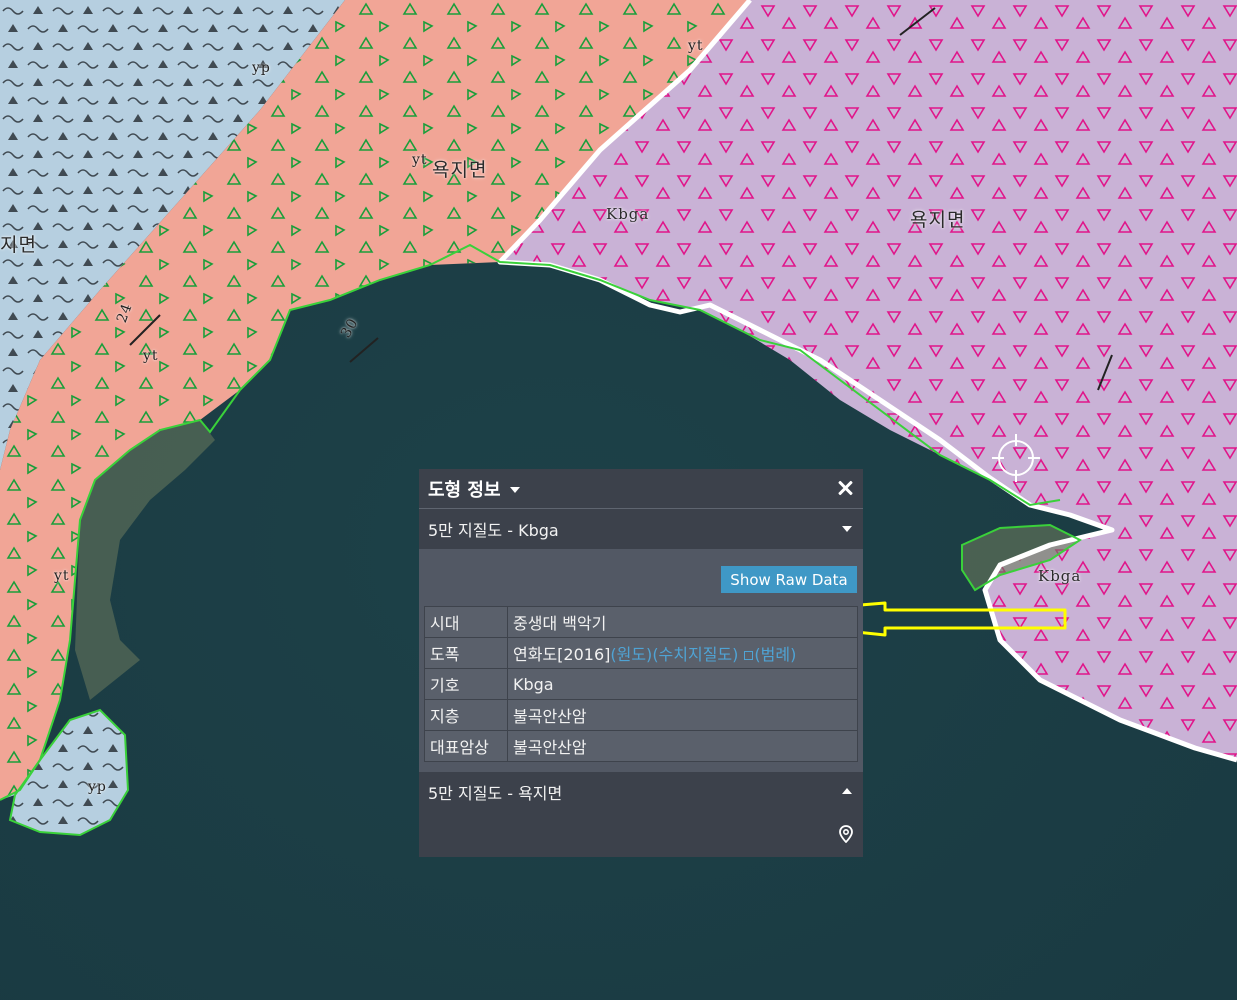 The image size is (1237, 1000). I want to click on attr-key: 시대, so click(466, 622).